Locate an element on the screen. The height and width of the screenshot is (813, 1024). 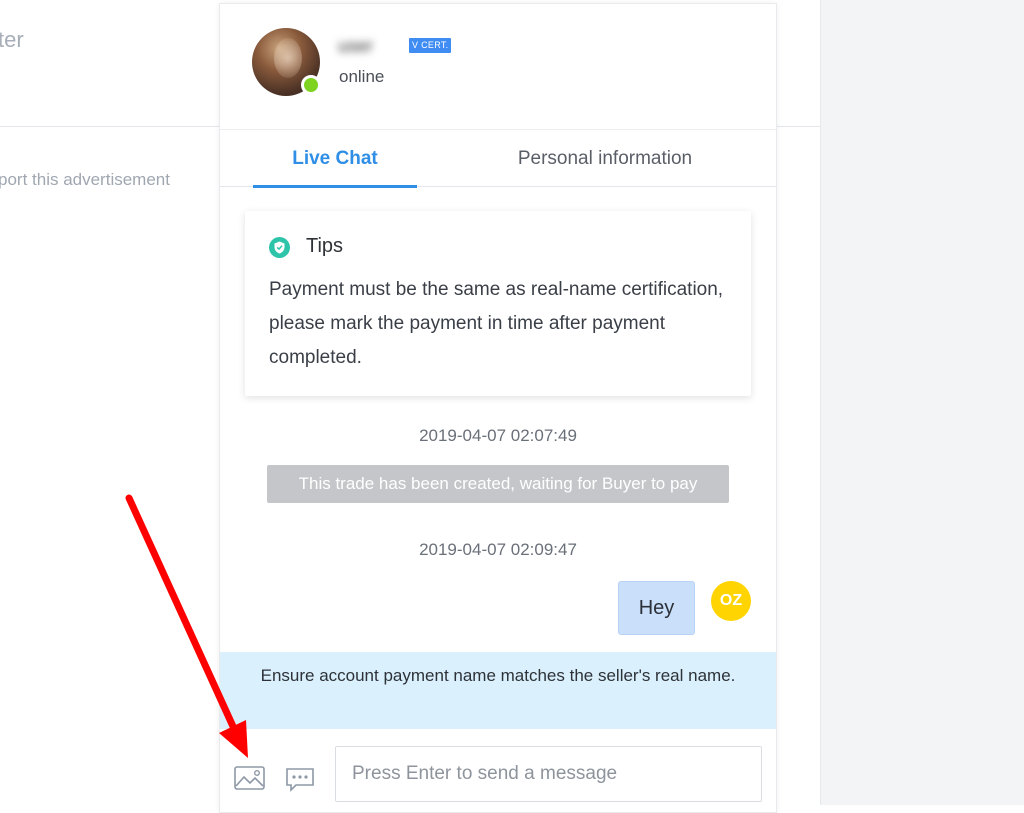
tips-title: Tips is located at coordinates (325, 246).